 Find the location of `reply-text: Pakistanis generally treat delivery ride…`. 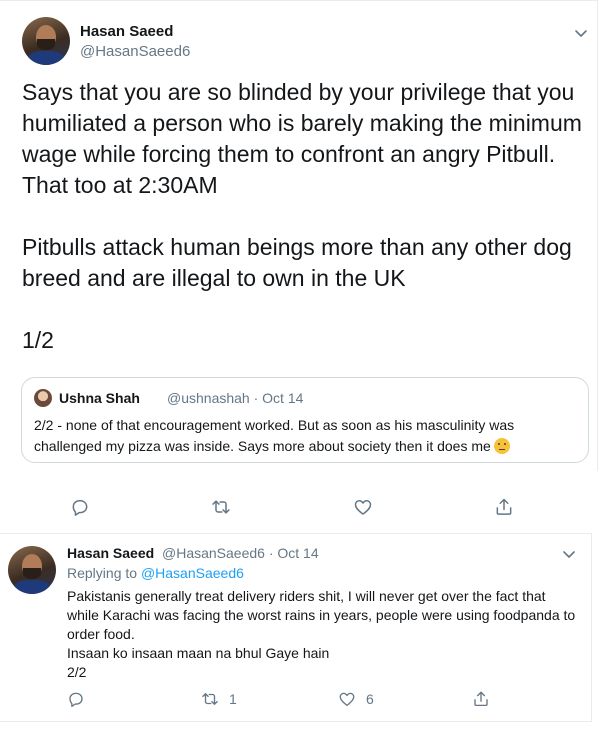

reply-text: Pakistanis generally treat delivery ride… is located at coordinates (321, 634).